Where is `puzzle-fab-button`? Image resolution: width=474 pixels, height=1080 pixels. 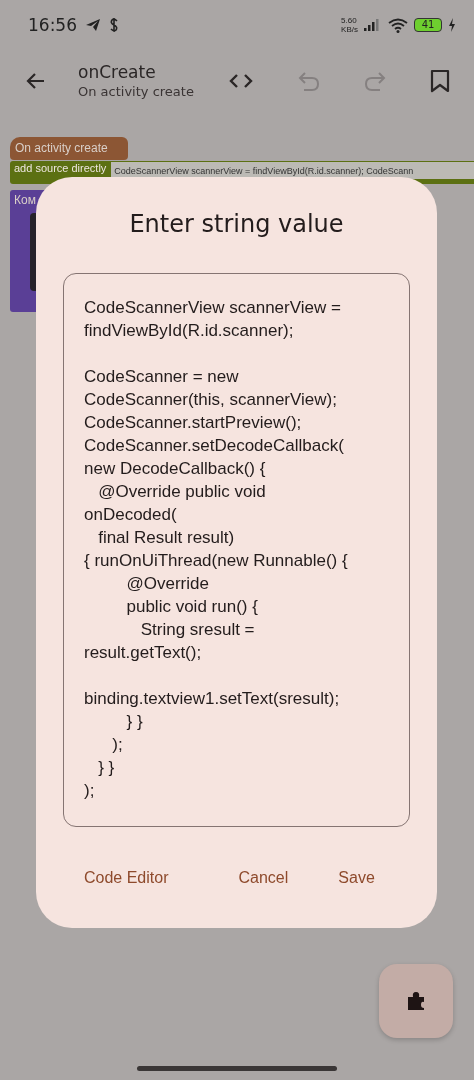
puzzle-fab-button is located at coordinates (416, 1001).